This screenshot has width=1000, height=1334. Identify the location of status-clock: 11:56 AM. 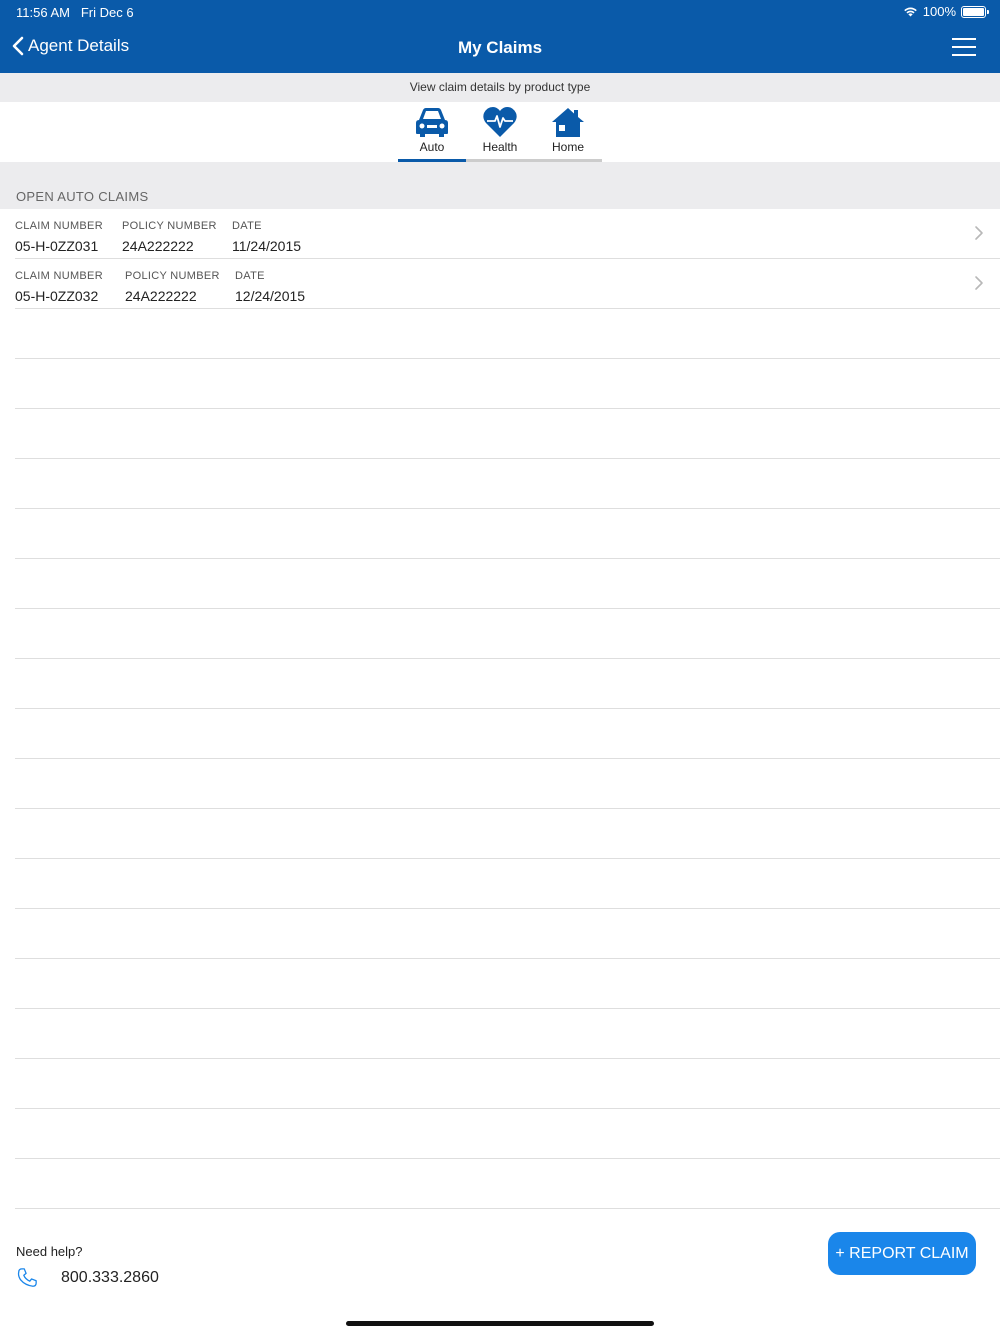
(43, 12).